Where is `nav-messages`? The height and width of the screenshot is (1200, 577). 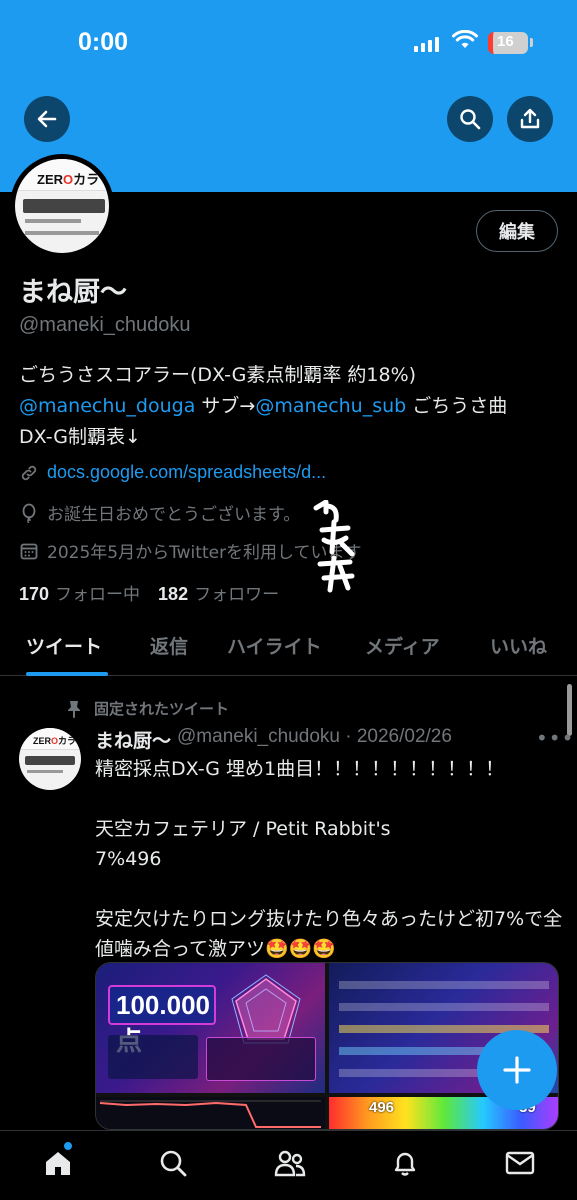
nav-messages is located at coordinates (520, 1163).